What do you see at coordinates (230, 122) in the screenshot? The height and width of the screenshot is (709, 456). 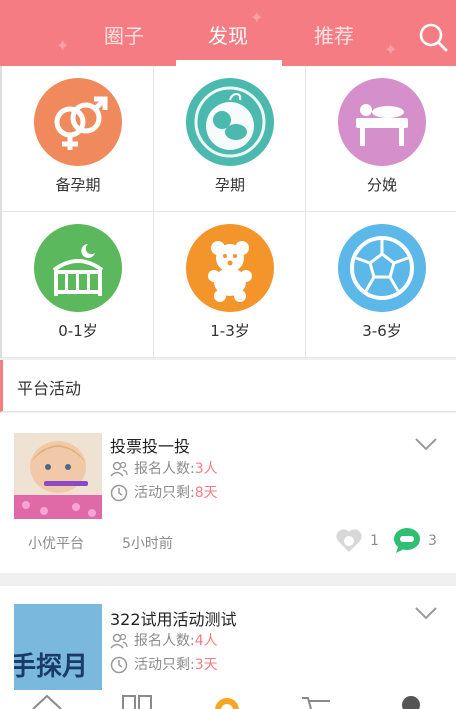 I see `fetus-icon` at bounding box center [230, 122].